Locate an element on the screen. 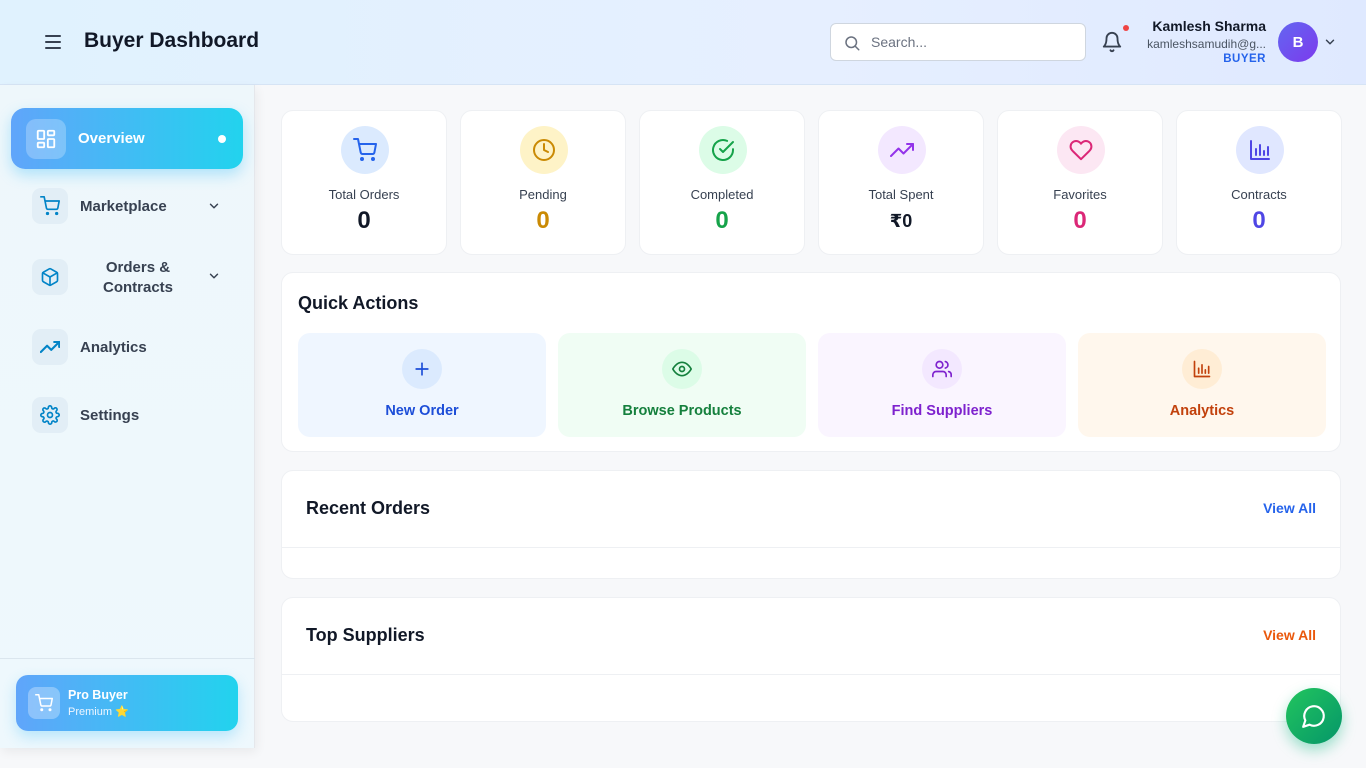  section-title: Quick Actions is located at coordinates (358, 303).